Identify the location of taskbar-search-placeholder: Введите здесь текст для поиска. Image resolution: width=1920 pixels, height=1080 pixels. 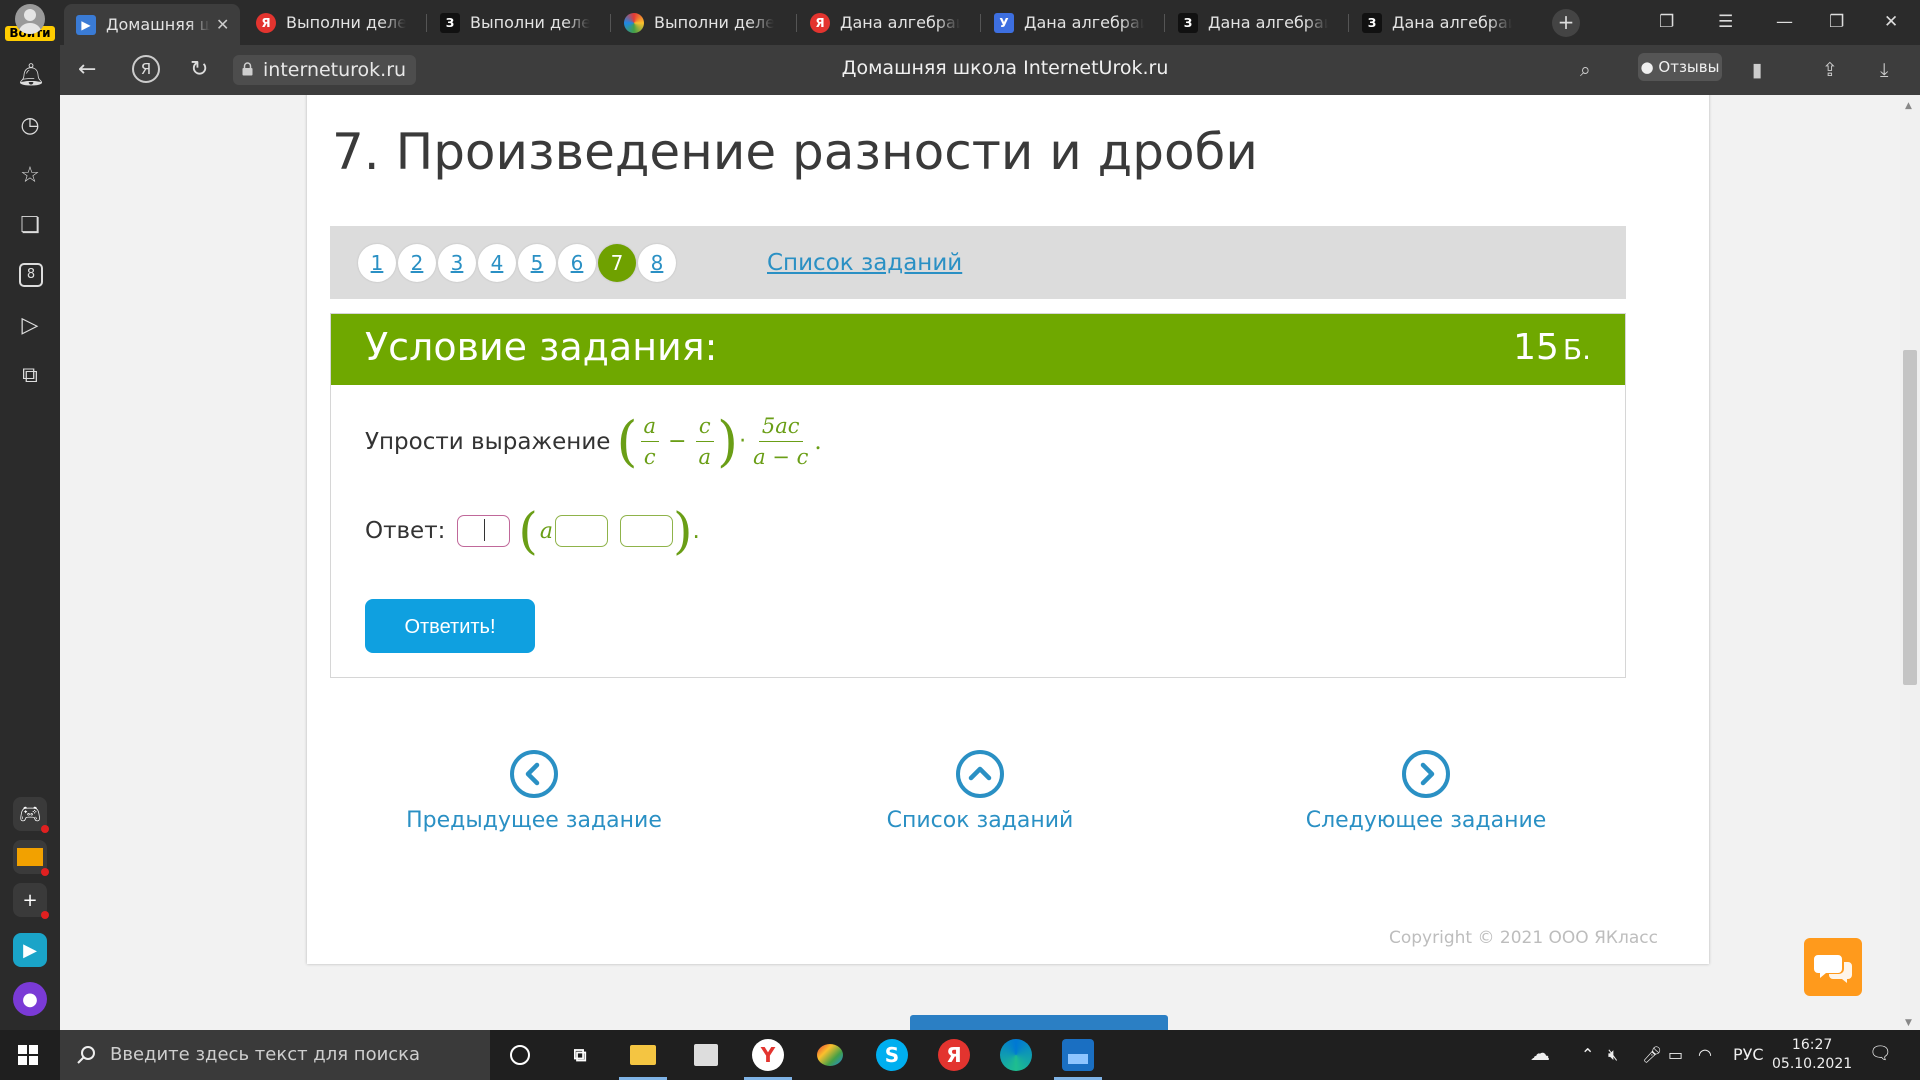
(265, 1054).